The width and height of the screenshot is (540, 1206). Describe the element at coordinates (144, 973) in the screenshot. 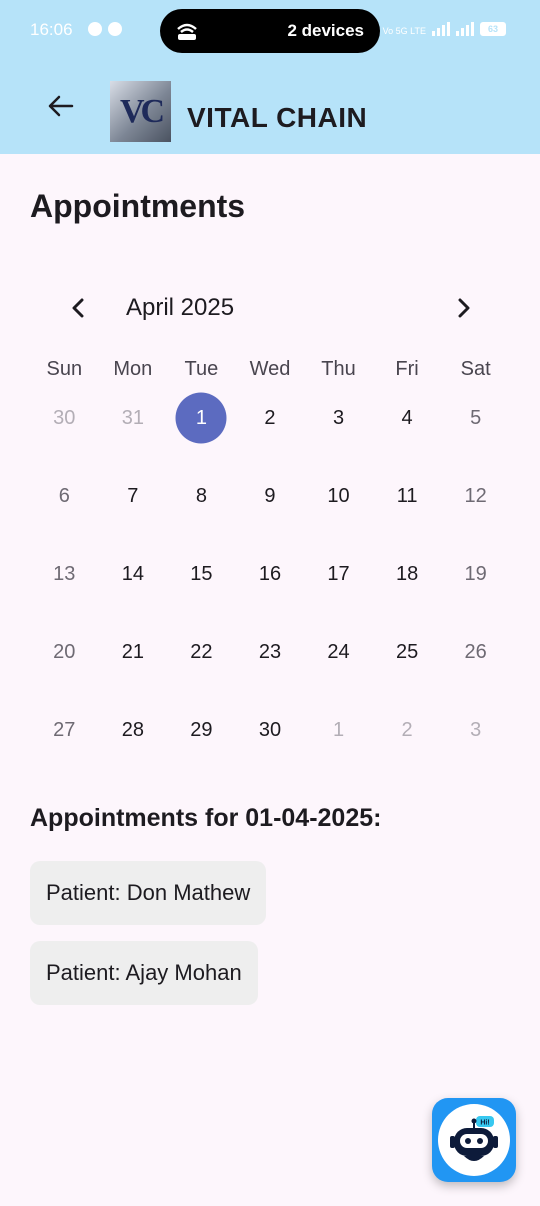

I see `appointment-card: Patient: Ajay Mohan` at that location.